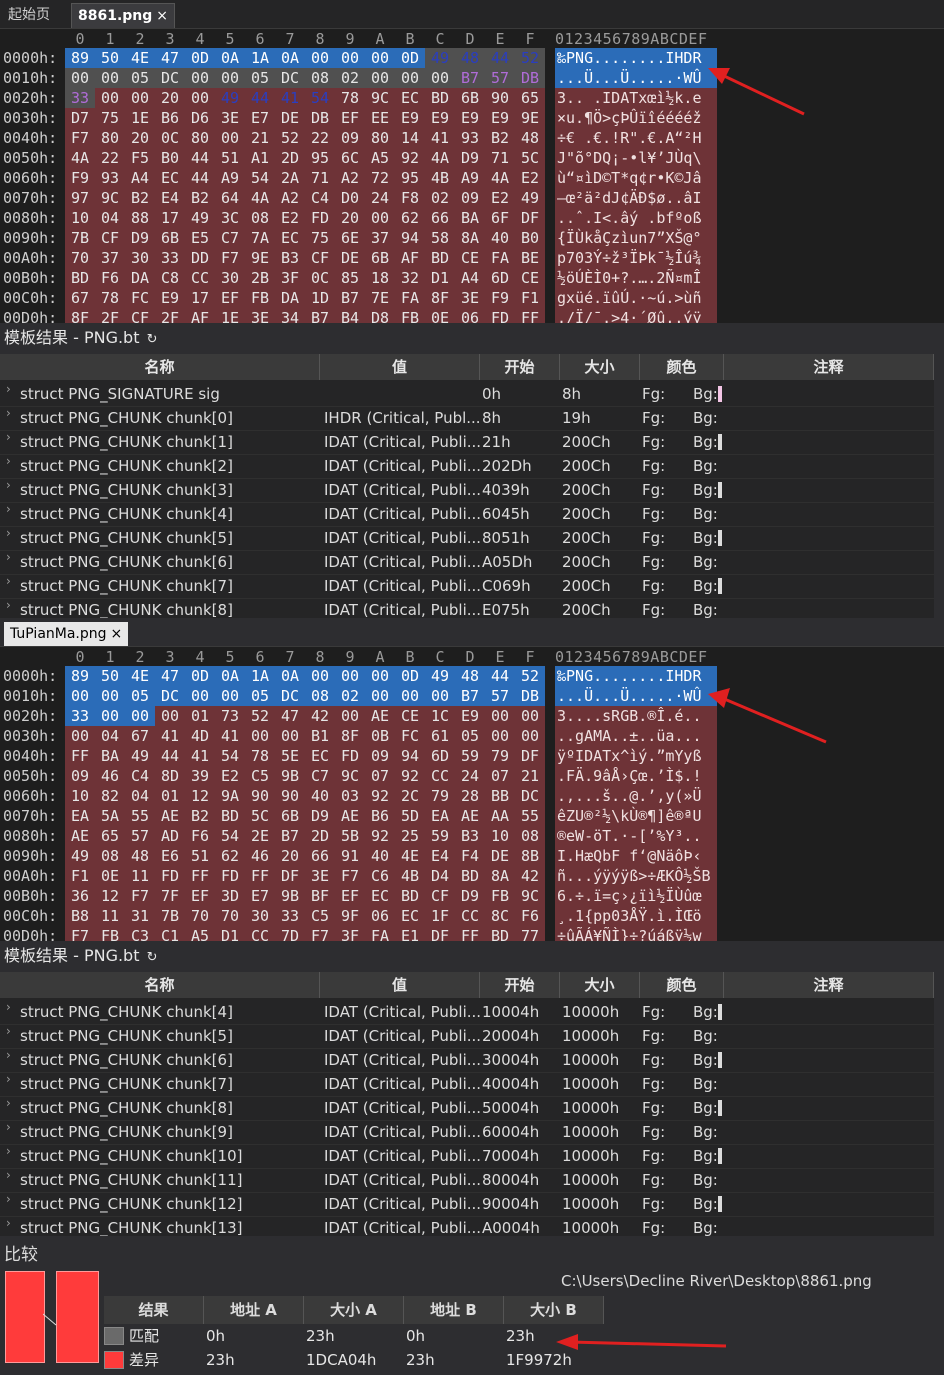 This screenshot has width=944, height=1375. Describe the element at coordinates (80, 896) in the screenshot. I see `hex-byte: 36` at that location.